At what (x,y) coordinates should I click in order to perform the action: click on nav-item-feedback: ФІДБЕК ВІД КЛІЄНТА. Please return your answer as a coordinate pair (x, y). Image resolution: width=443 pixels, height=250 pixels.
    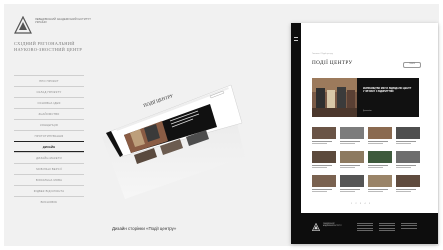
    Looking at the image, I should click on (49, 190).